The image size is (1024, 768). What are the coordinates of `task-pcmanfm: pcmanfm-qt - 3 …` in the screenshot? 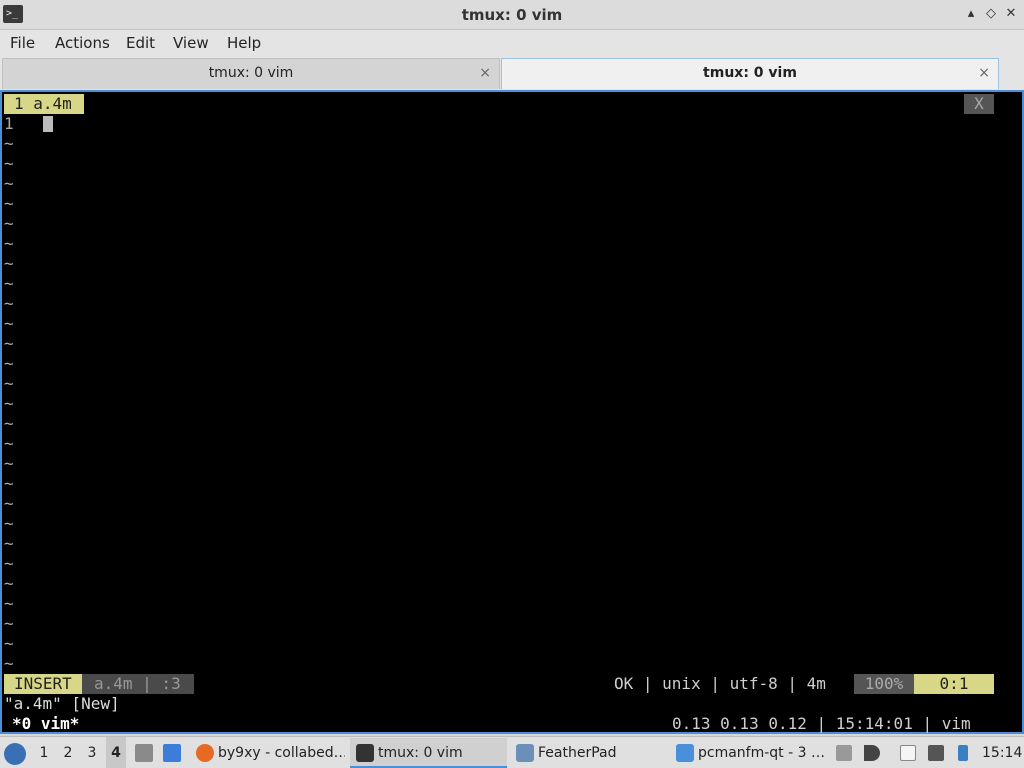 It's located at (749, 753).